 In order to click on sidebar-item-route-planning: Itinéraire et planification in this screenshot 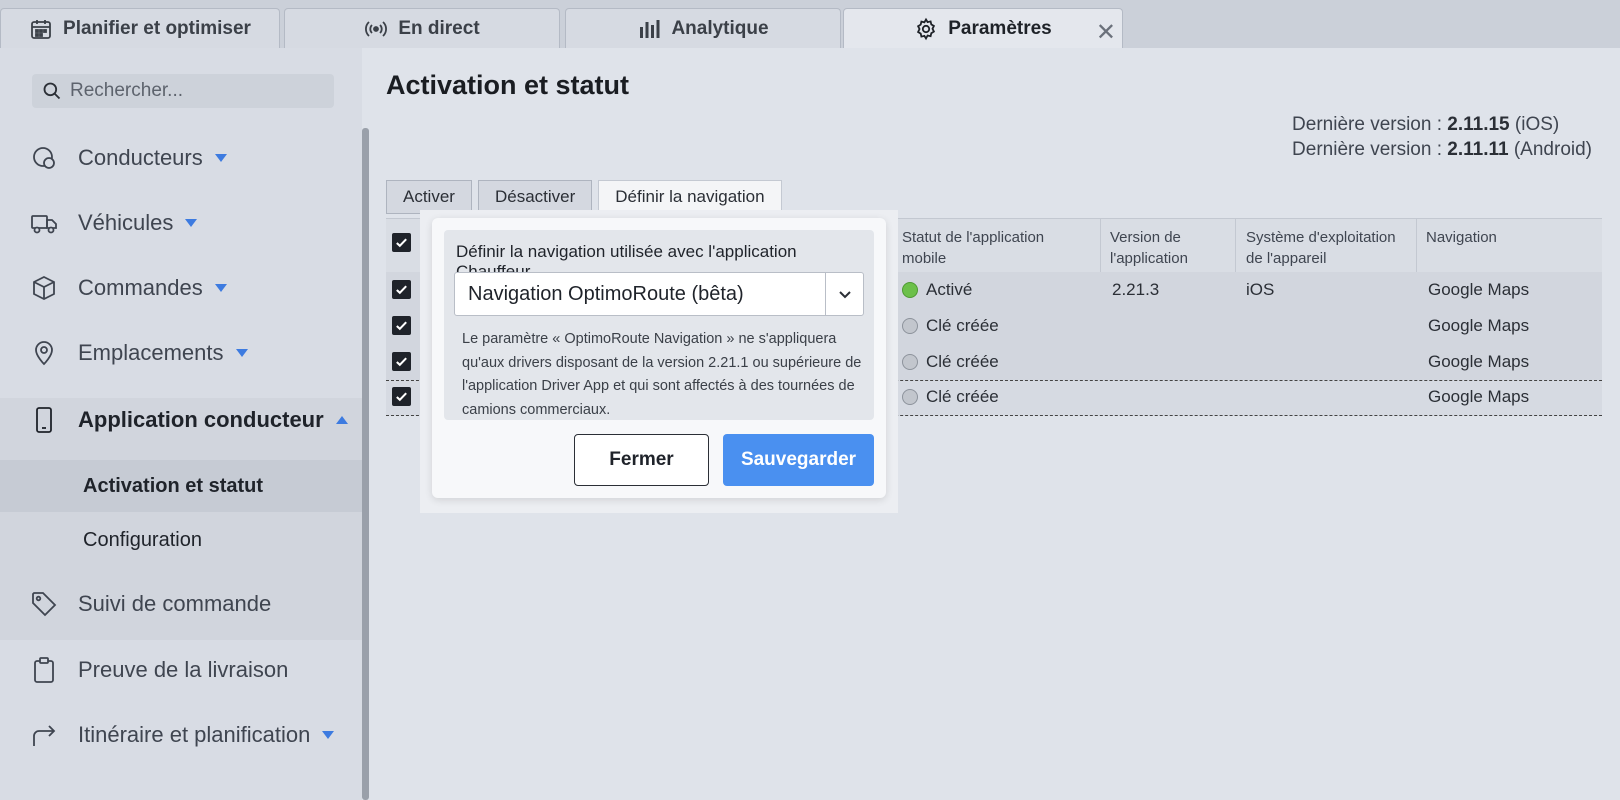, I will do `click(182, 735)`.